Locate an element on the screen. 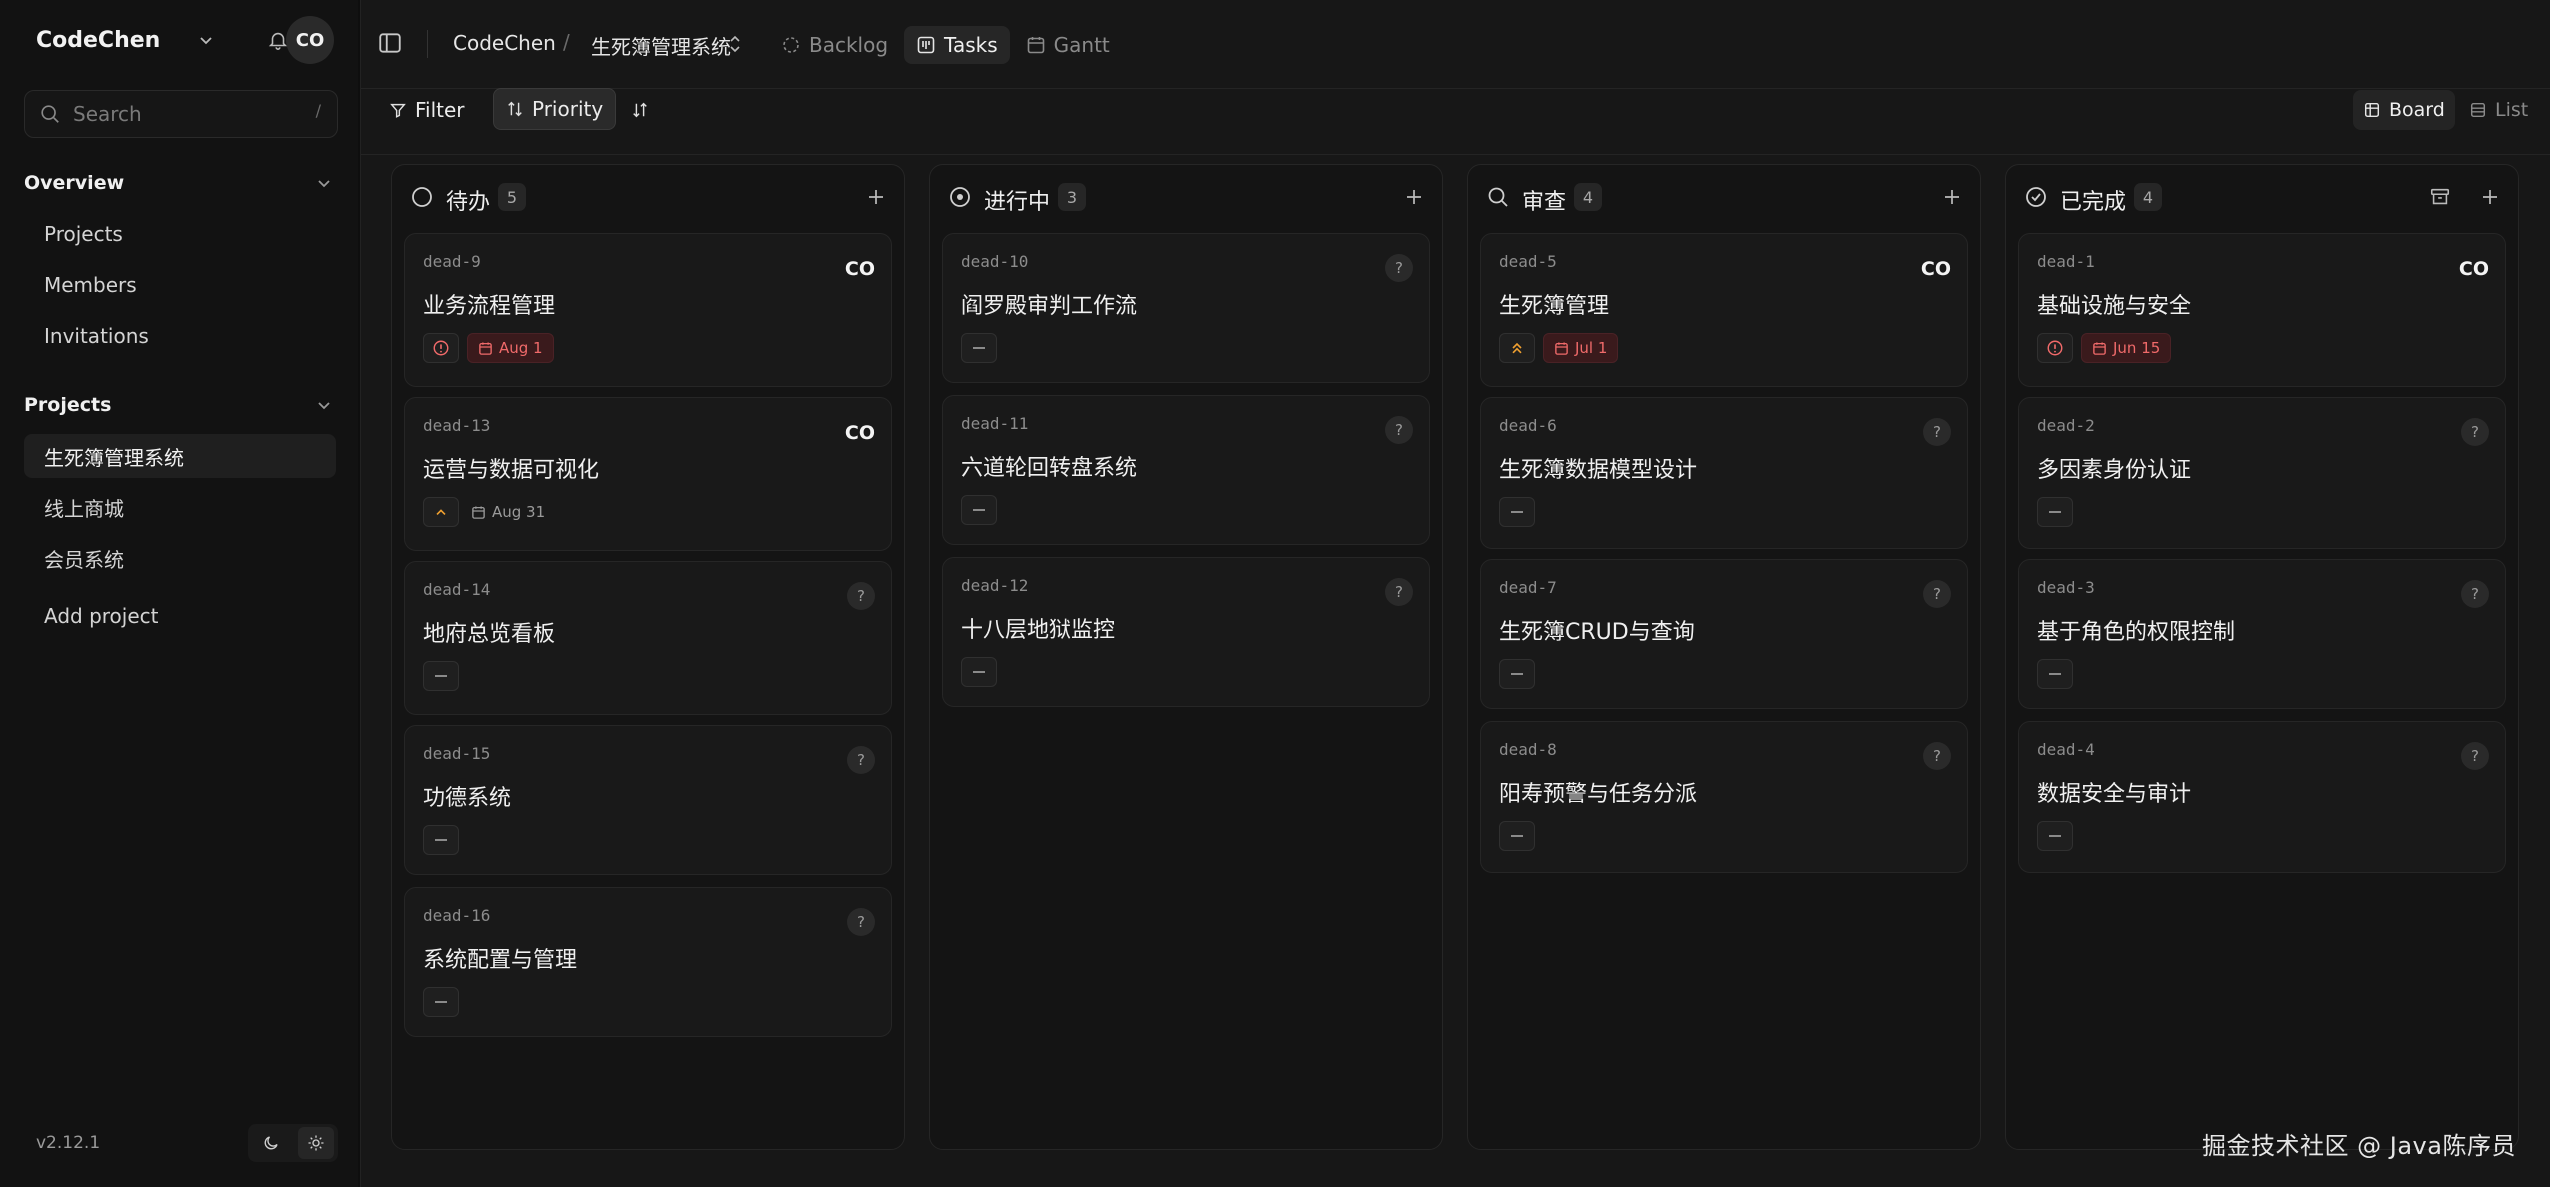 The width and height of the screenshot is (2550, 1187). sidebar-item-invitations: Invitations is located at coordinates (180, 336).